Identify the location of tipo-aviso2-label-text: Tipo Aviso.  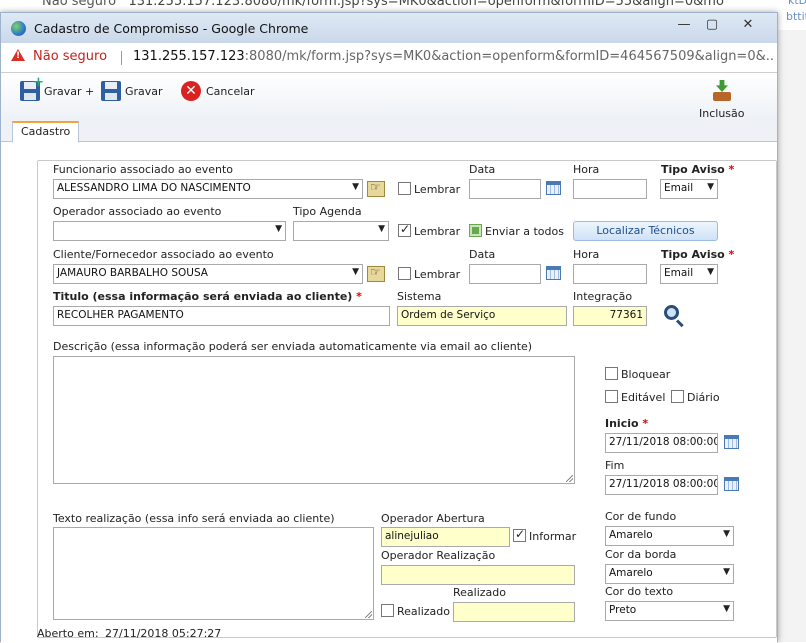
(693, 254).